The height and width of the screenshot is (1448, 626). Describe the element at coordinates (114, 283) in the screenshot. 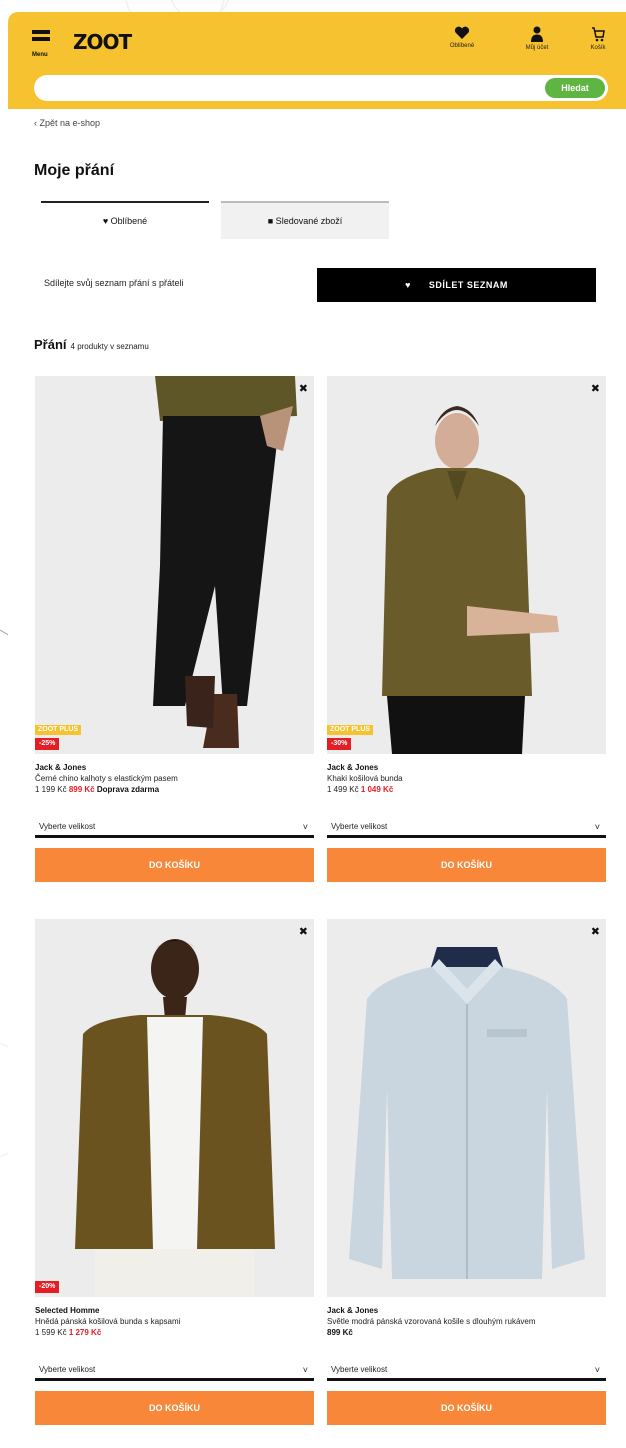

I see `share-description: Sdílejte svůj seznam přání s přáteli` at that location.